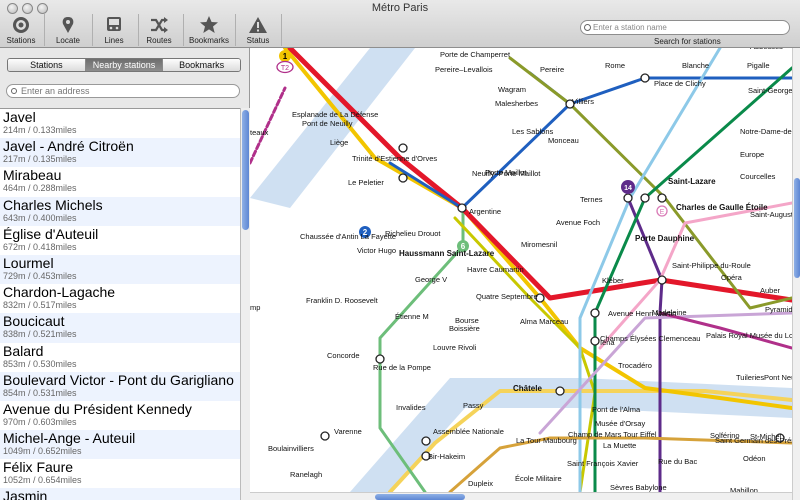 The image size is (800, 500). I want to click on station-label: Abbesses, so click(766, 49).